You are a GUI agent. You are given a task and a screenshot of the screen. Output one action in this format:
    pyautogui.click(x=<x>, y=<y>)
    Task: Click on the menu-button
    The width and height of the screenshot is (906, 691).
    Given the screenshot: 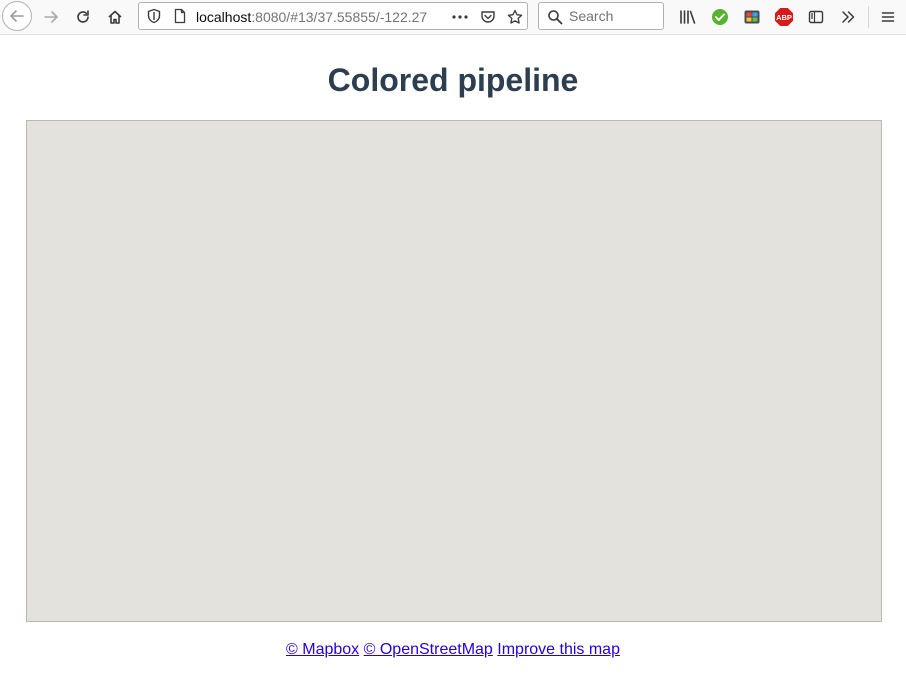 What is the action you would take?
    pyautogui.click(x=888, y=17)
    